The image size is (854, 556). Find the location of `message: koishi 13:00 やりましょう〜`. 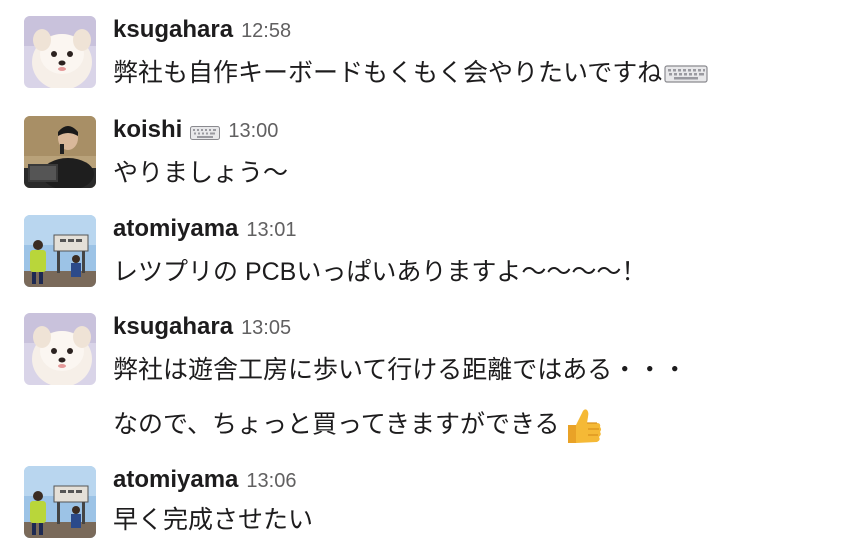

message: koishi 13:00 やりましょう〜 is located at coordinates (427, 156).